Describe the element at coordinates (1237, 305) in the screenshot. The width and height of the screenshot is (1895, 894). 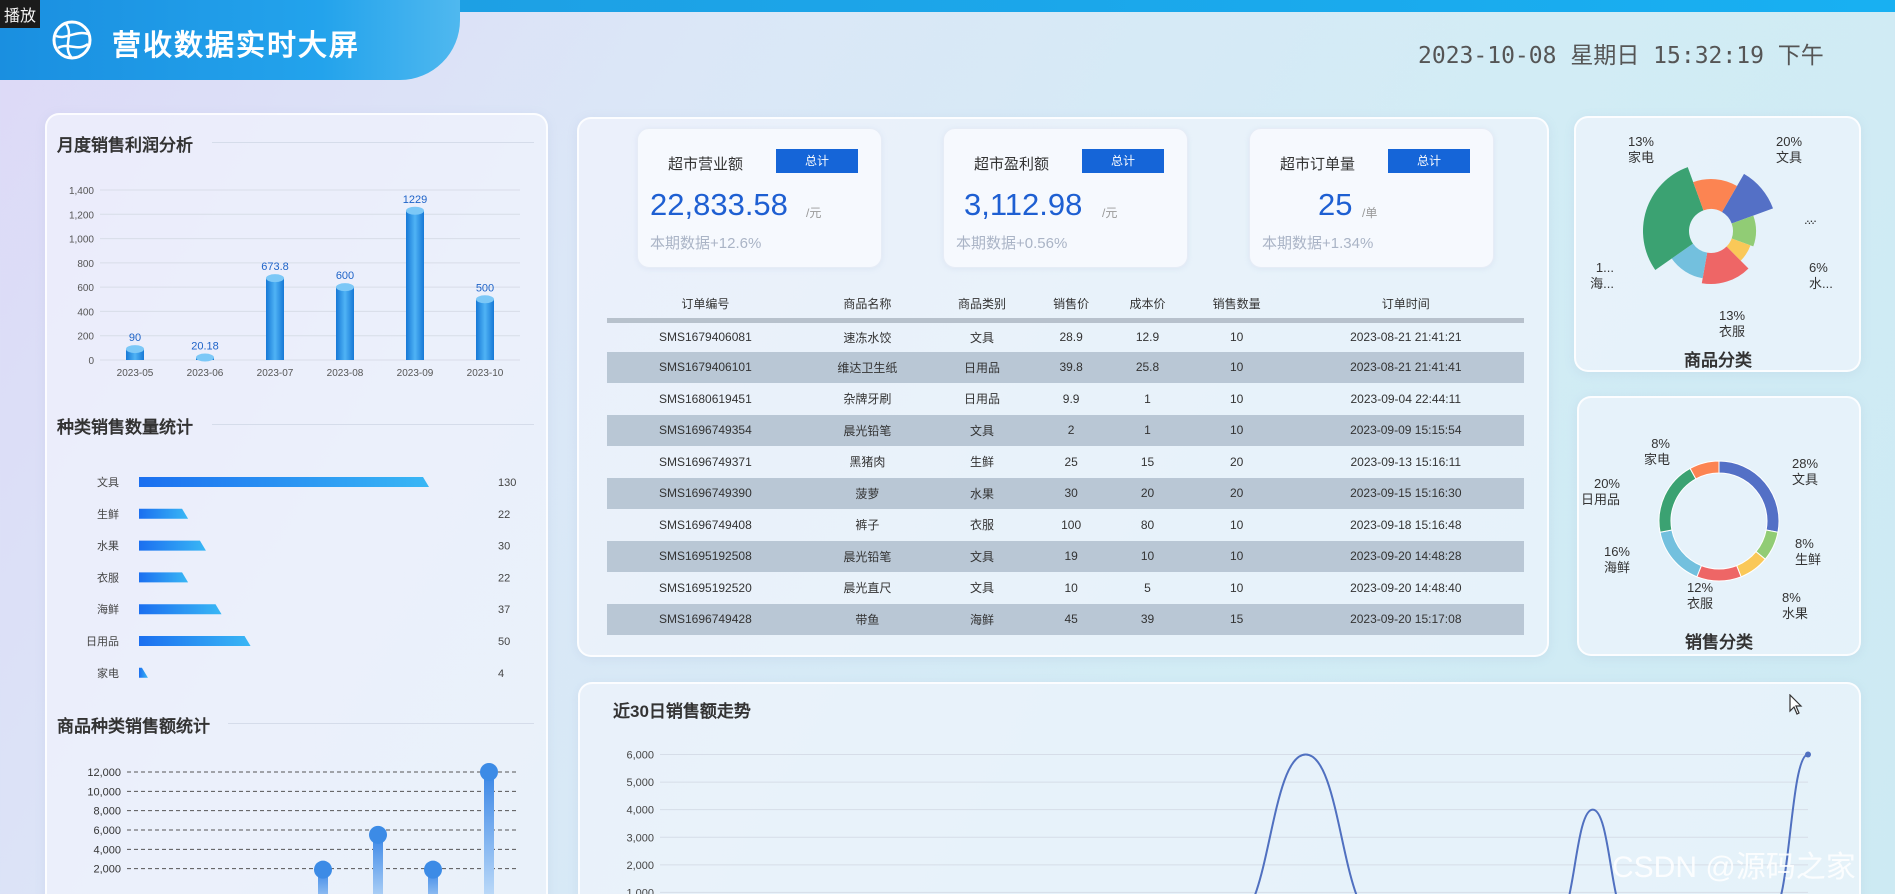
I see `column-header: 销售数量` at that location.